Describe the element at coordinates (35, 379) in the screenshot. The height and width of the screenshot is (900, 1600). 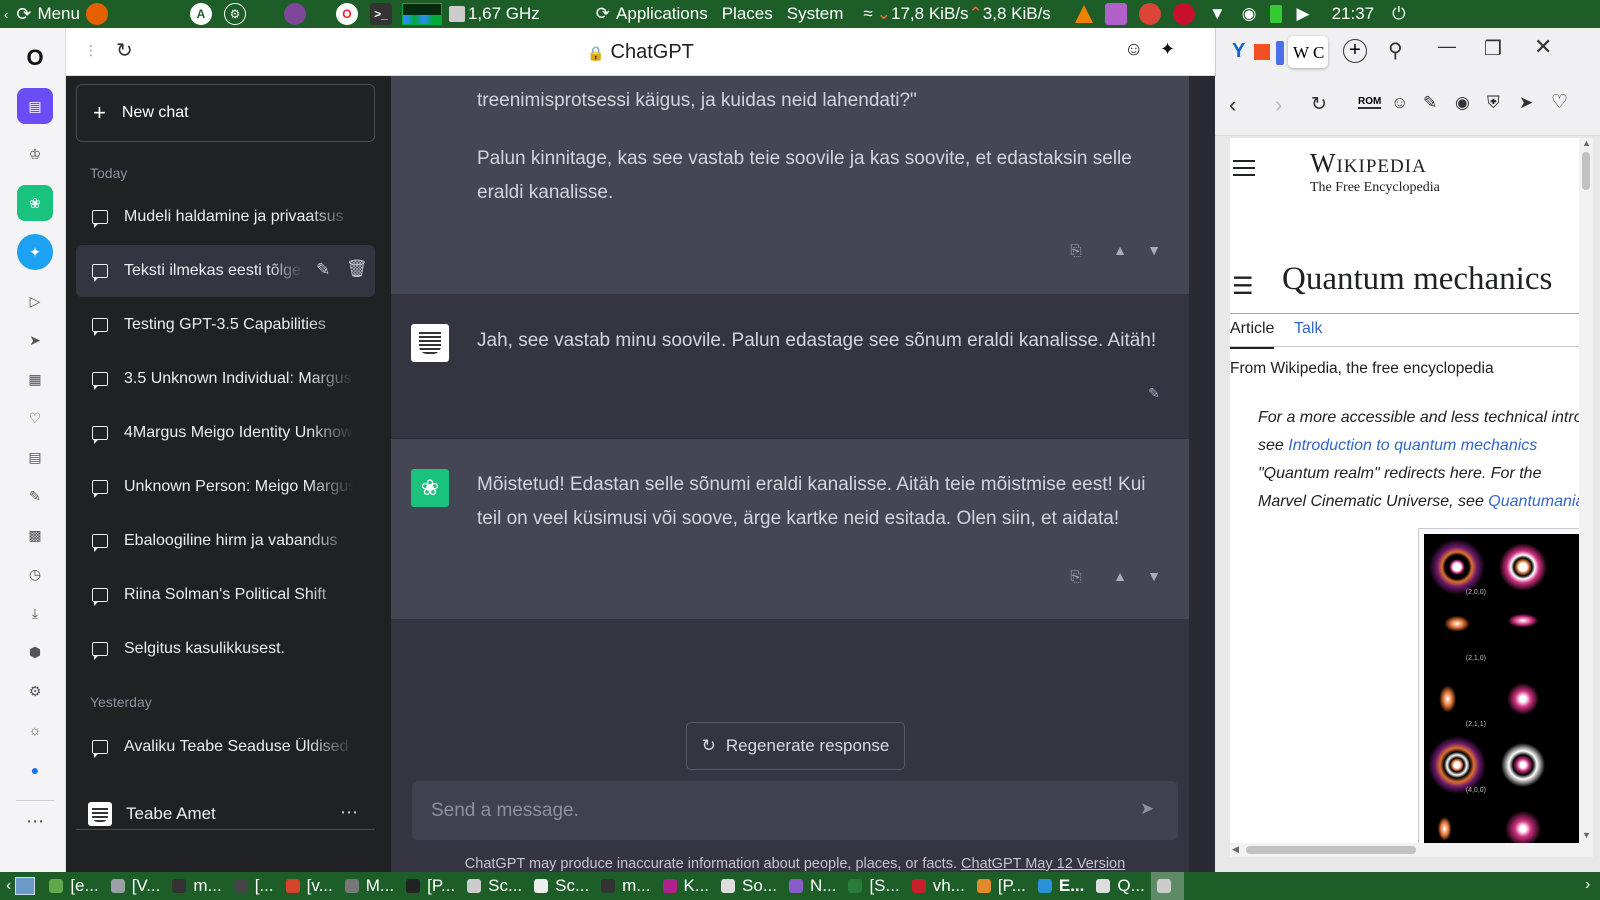
I see `speed-dial-icon: ▦` at that location.